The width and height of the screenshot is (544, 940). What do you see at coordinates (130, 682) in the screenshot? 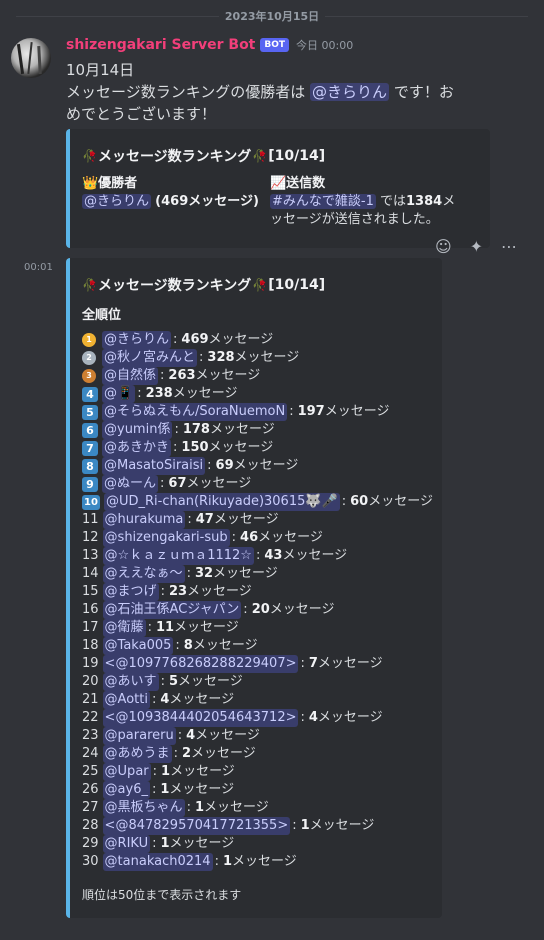
I see `user-mention: @あいす` at bounding box center [130, 682].